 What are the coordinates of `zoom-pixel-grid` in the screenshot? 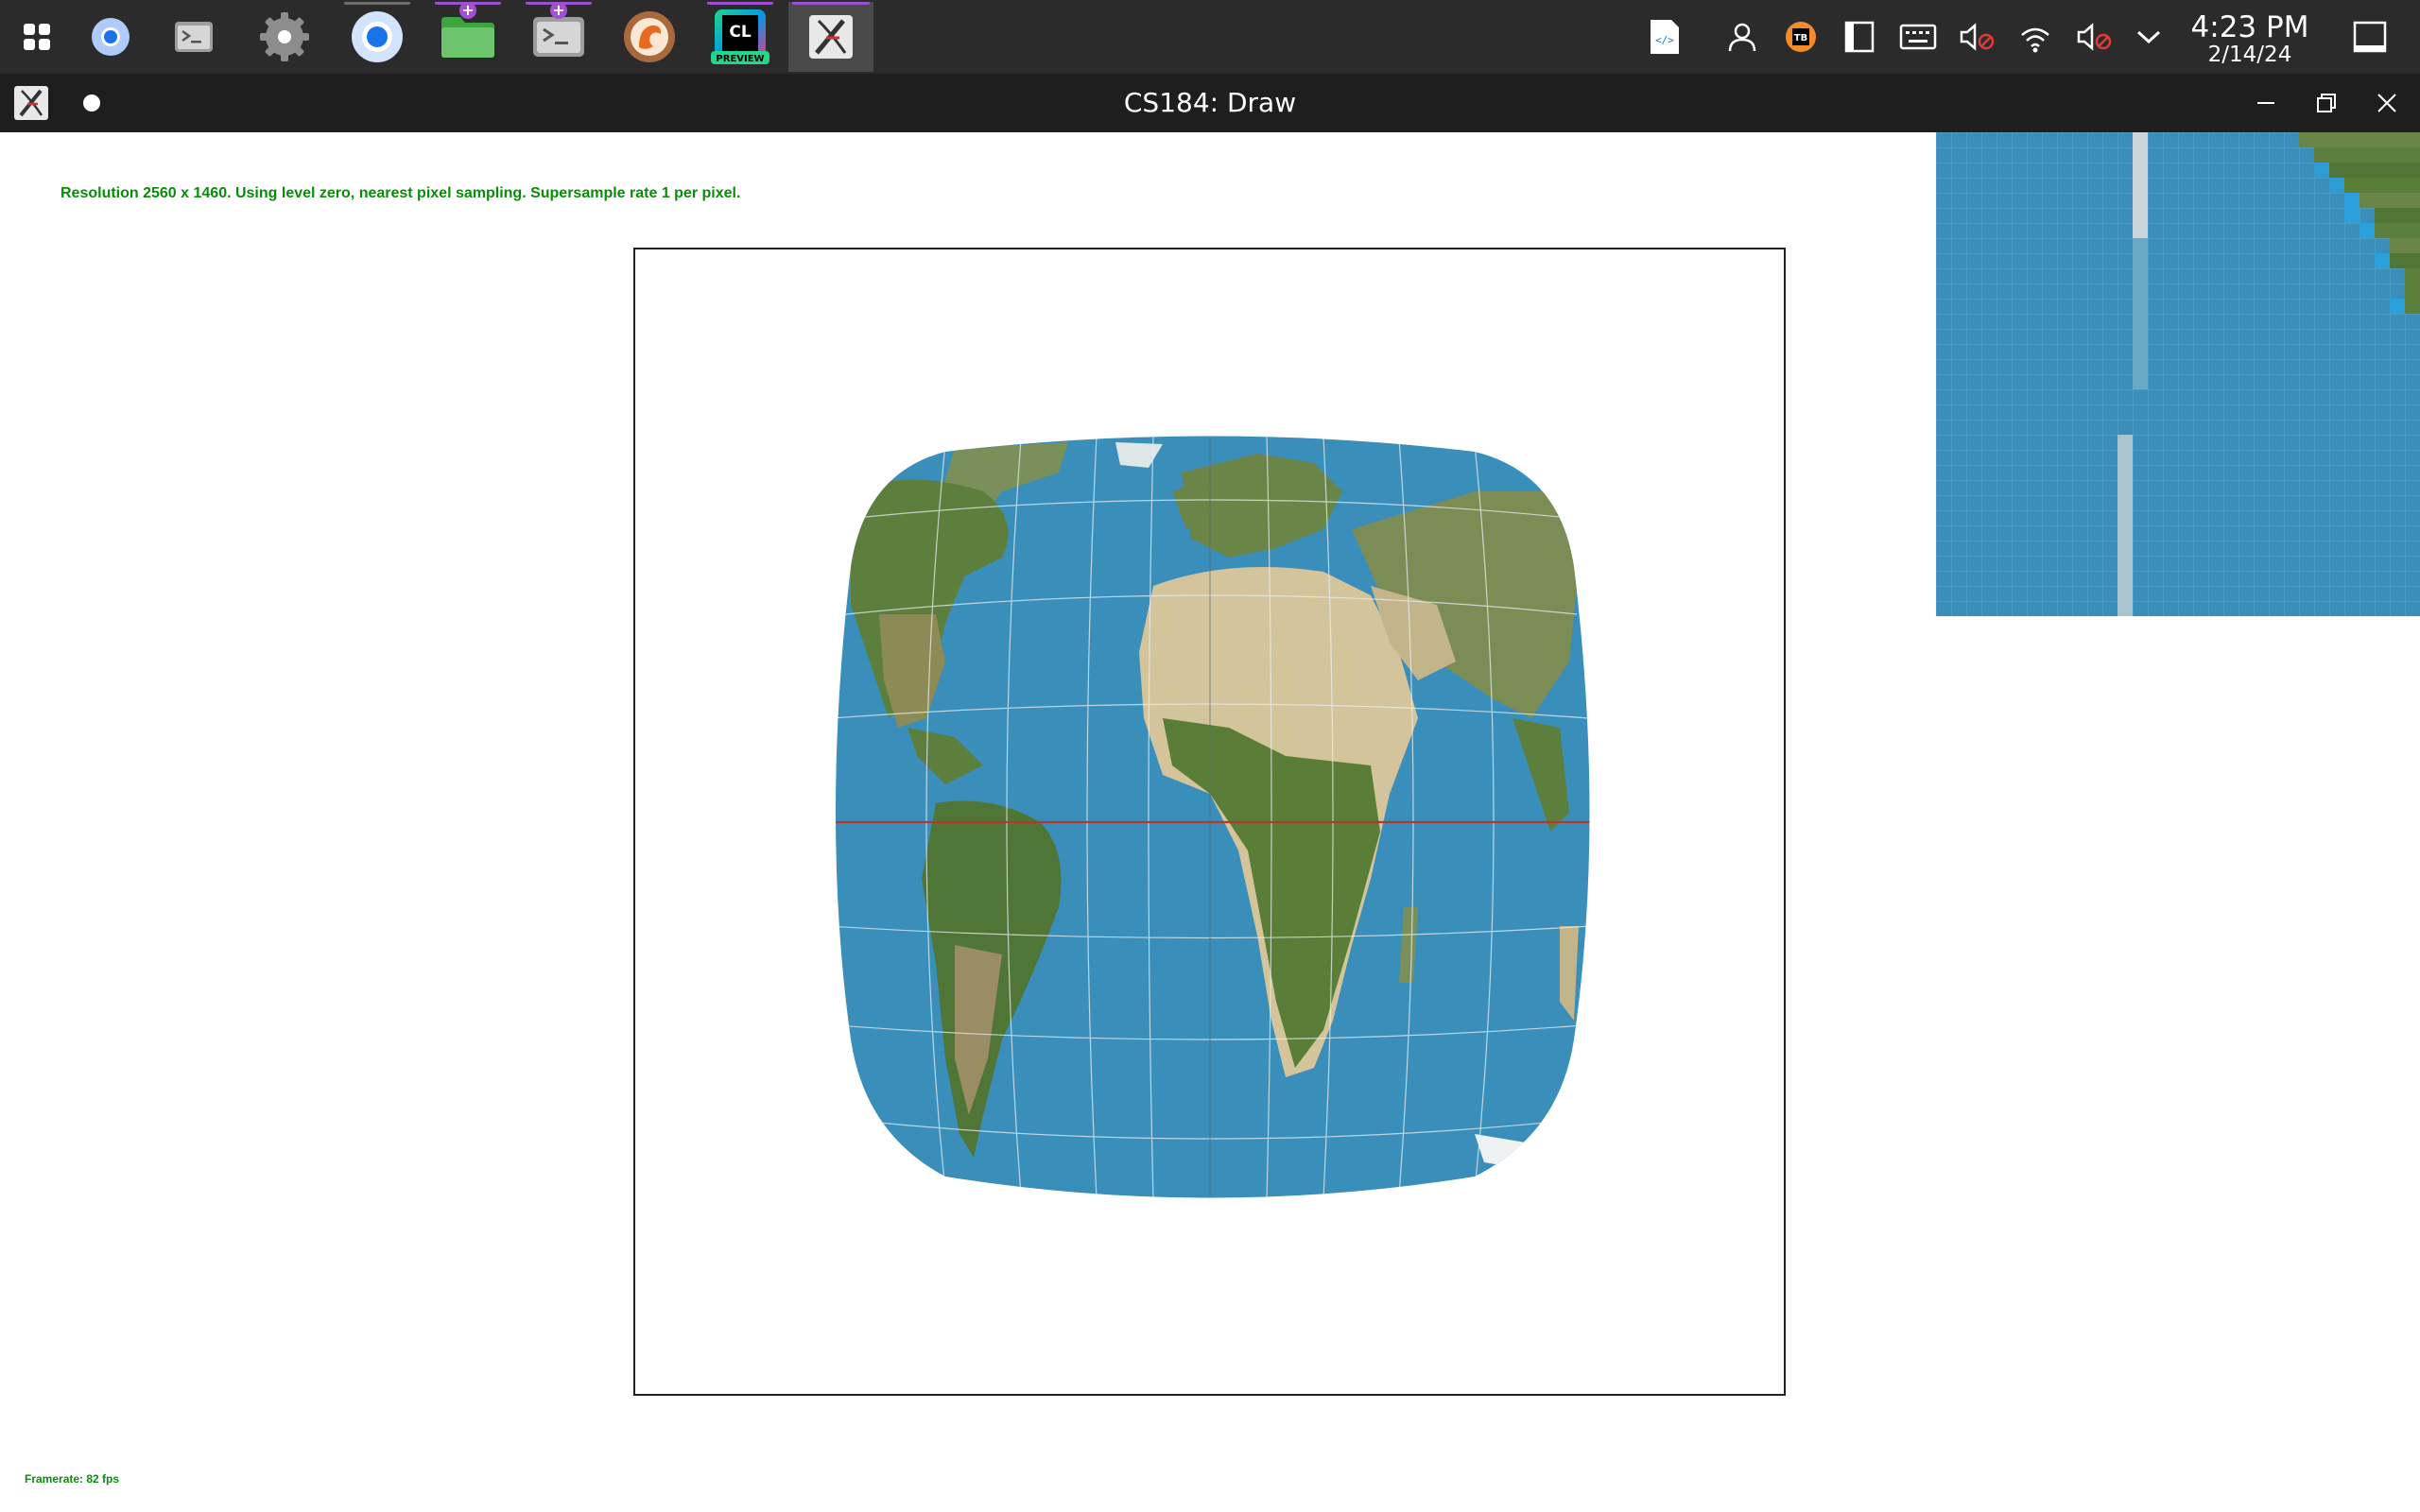 It's located at (2178, 374).